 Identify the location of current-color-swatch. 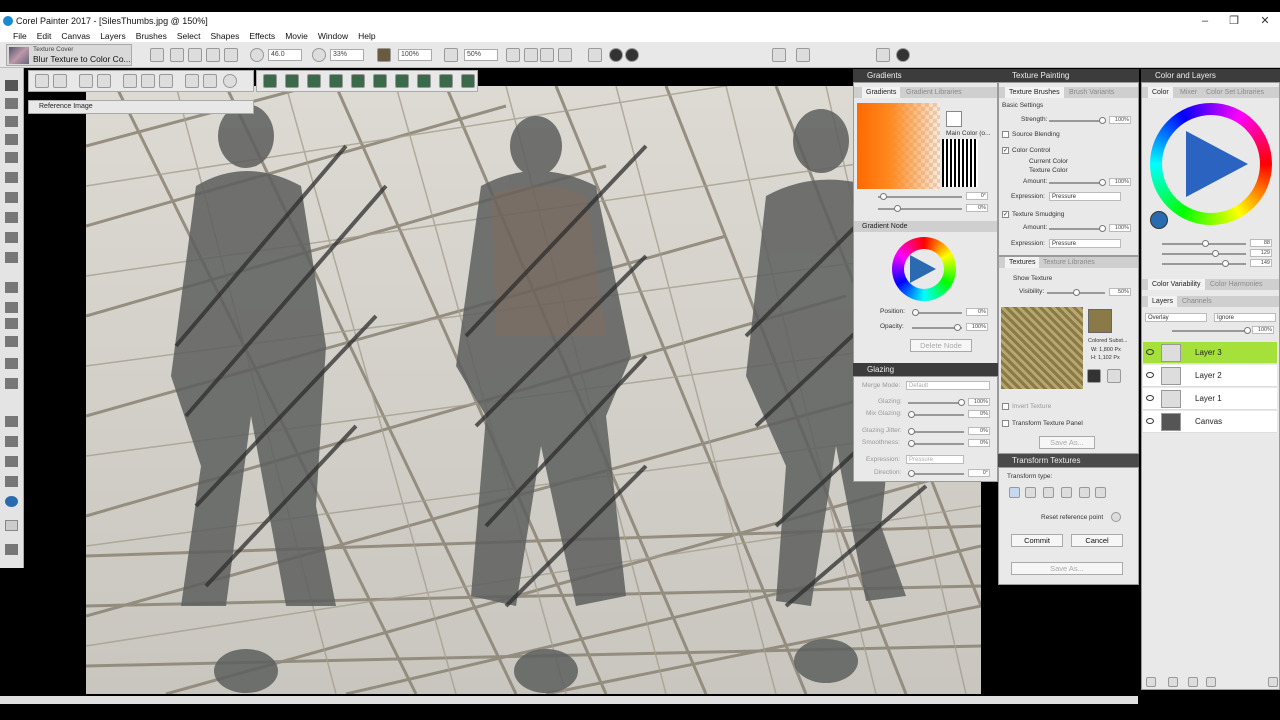
(1159, 220).